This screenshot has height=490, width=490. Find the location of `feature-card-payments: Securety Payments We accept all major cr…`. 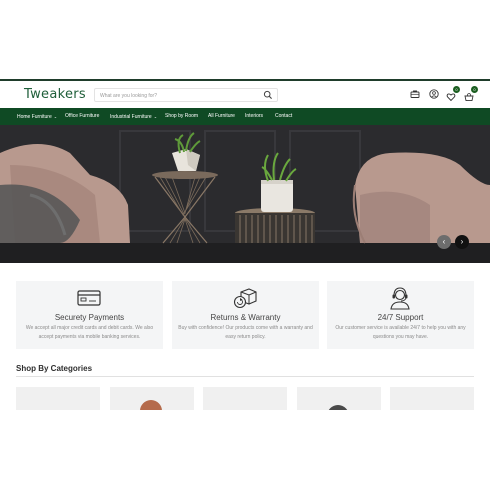

feature-card-payments: Securety Payments We accept all major cr… is located at coordinates (89, 315).